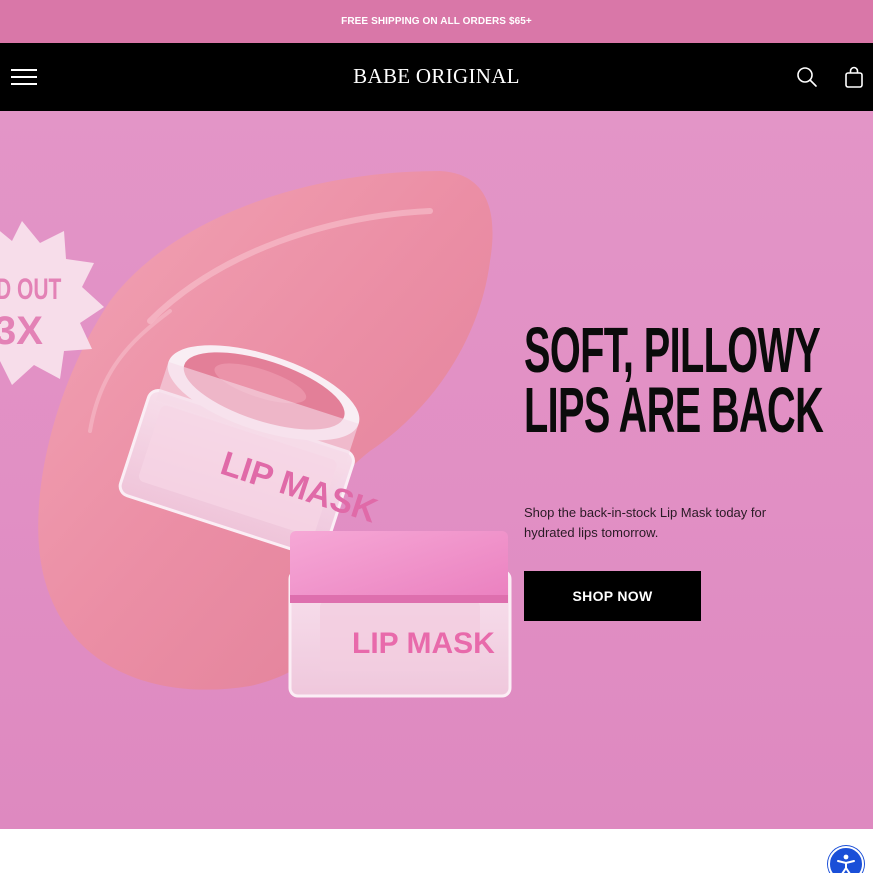 This screenshot has height=873, width=873. I want to click on site-logo: BABE ORIGINAL, so click(436, 76).